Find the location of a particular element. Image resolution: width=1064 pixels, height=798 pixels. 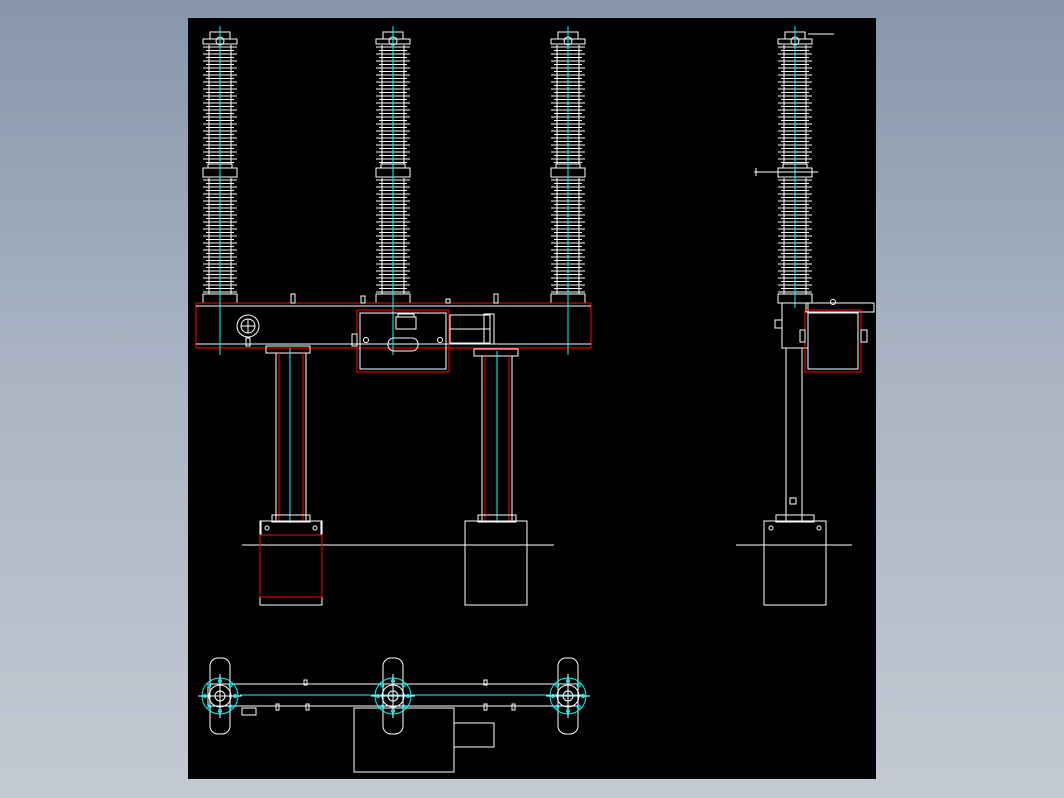

plan-mechanism-cabinet is located at coordinates (424, 740).